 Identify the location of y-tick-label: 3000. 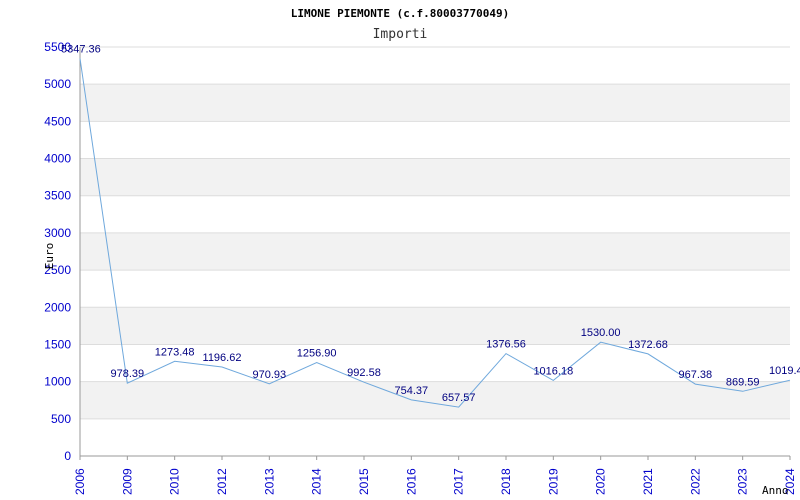
(57, 233).